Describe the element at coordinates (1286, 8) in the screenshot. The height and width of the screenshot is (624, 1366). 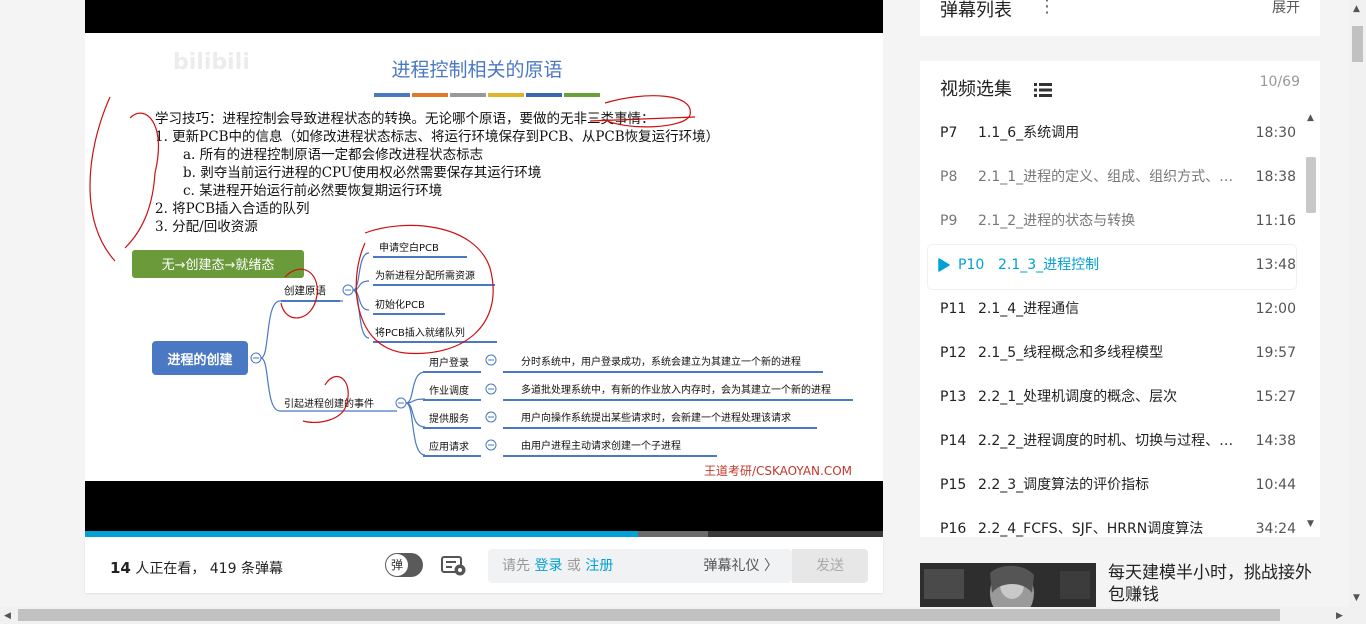
I see `expand-button: 展开` at that location.